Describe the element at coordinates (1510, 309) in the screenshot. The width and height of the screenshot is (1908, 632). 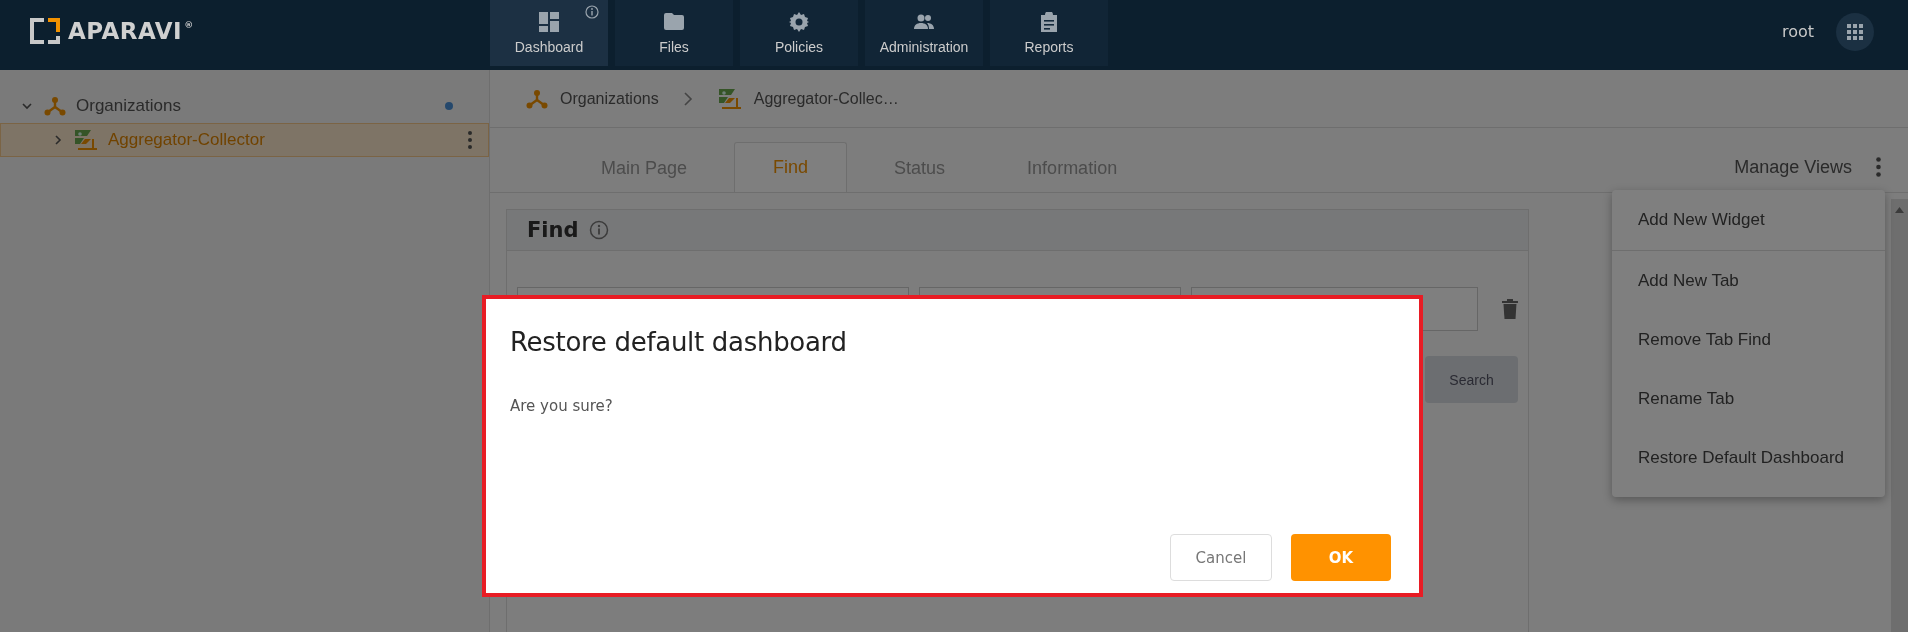
I see `trash-icon` at that location.